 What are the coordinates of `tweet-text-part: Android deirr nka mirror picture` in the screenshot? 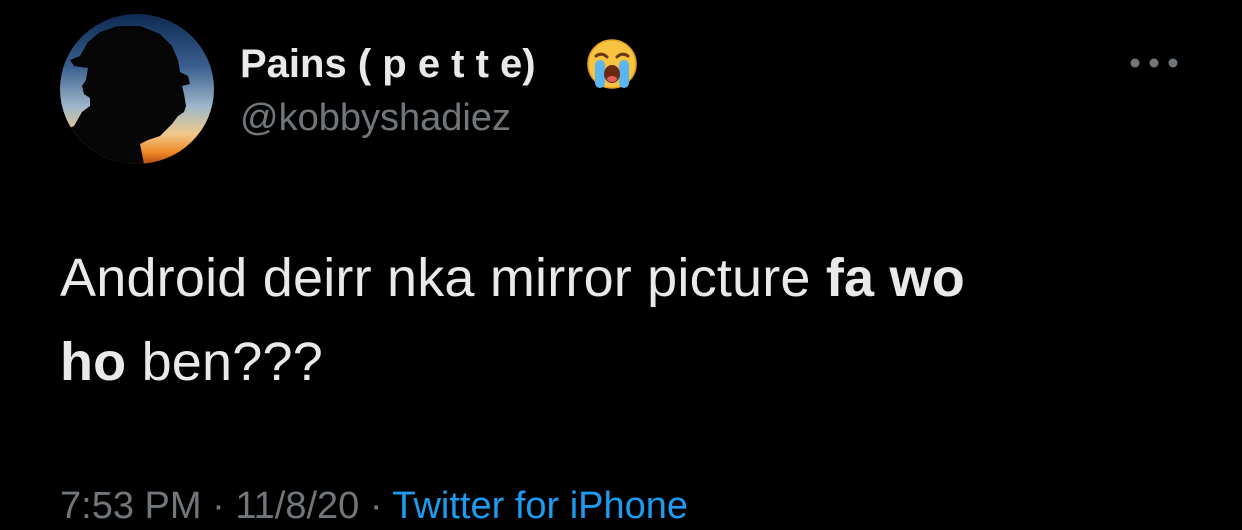 It's located at (443, 278).